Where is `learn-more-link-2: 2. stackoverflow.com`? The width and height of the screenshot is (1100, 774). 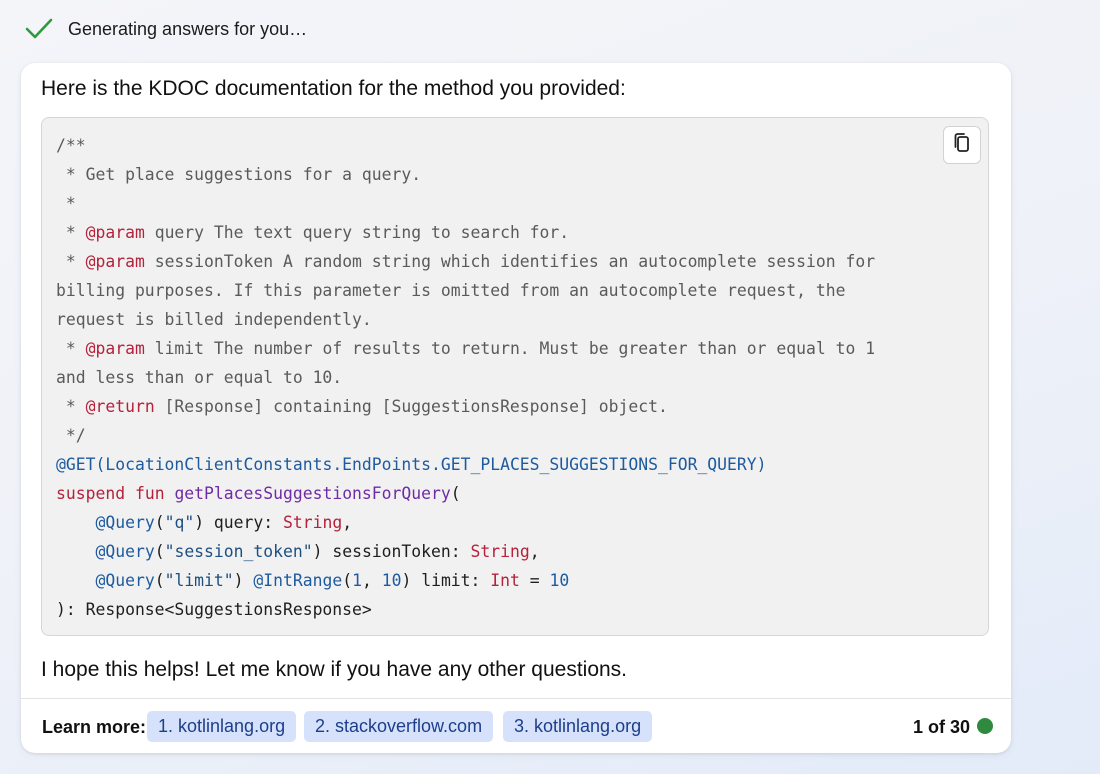
learn-more-link-2: 2. stackoverflow.com is located at coordinates (399, 726).